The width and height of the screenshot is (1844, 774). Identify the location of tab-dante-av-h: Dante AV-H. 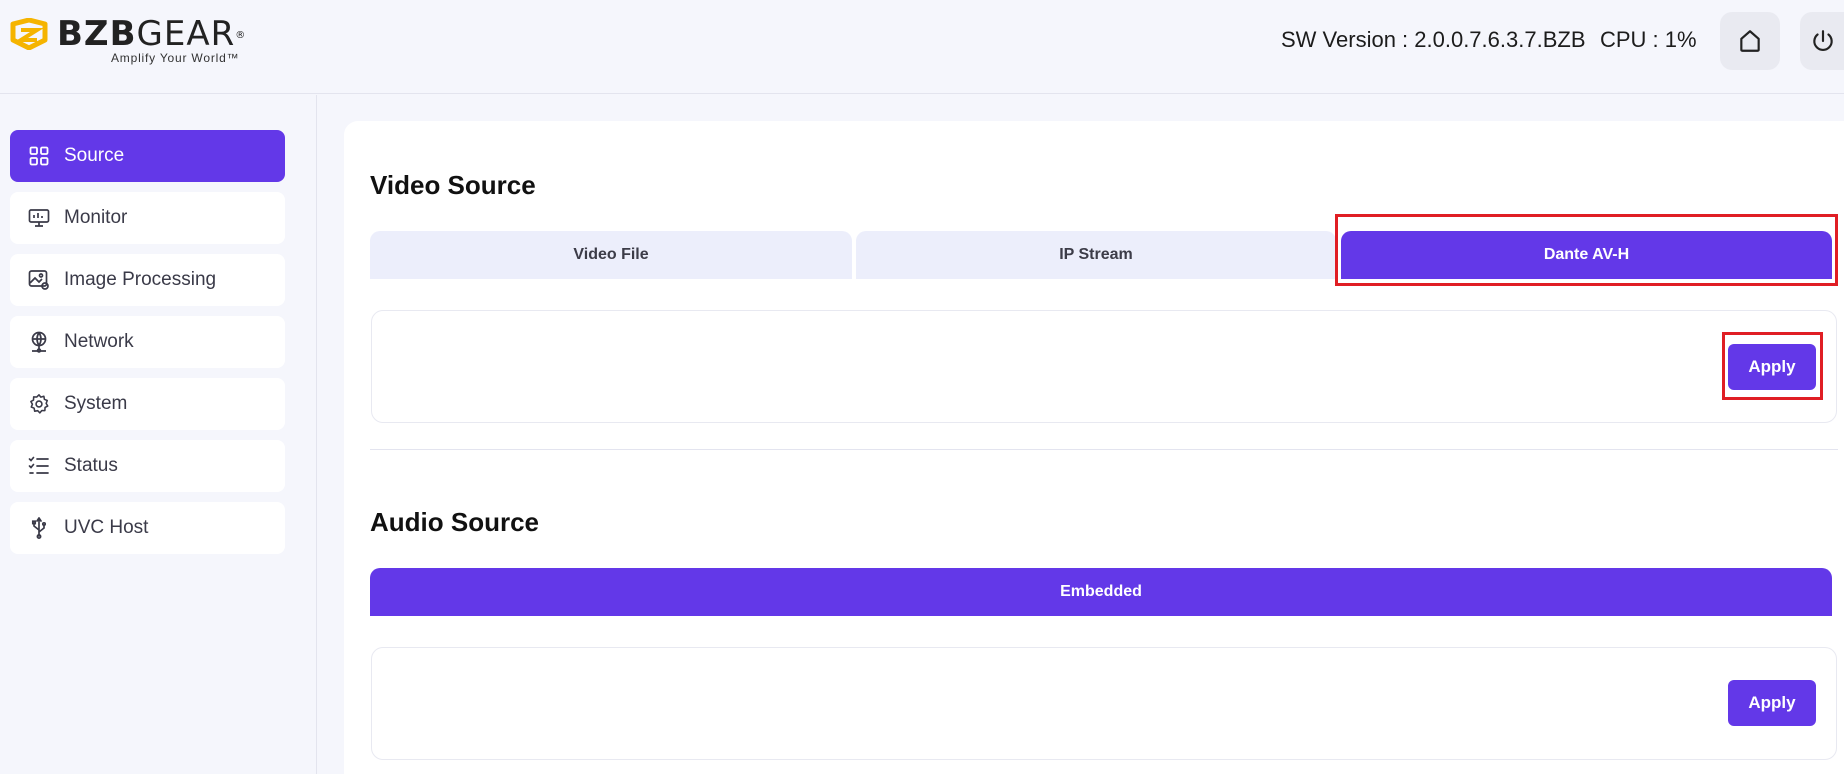
(1586, 255).